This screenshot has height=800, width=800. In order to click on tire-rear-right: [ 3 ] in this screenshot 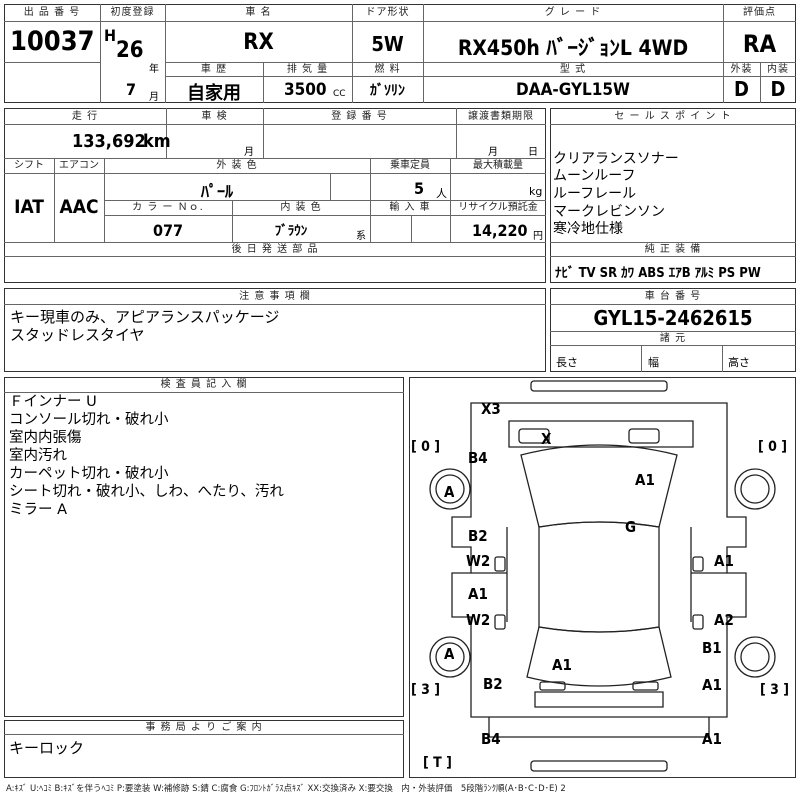, I will do `click(775, 690)`.